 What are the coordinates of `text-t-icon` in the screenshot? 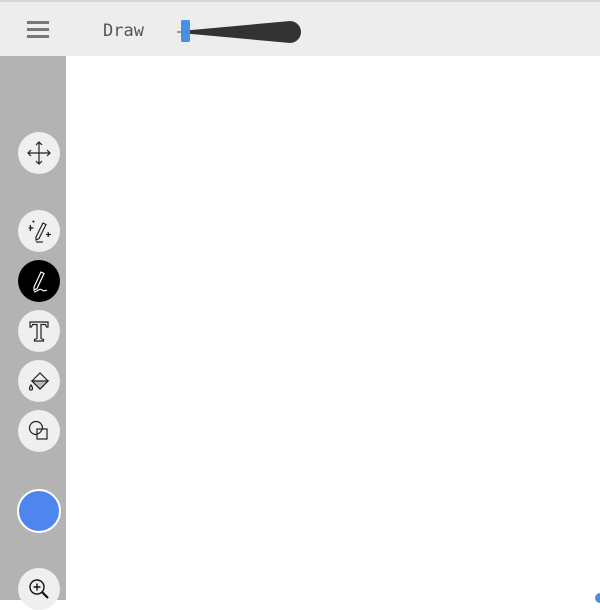 It's located at (39, 331).